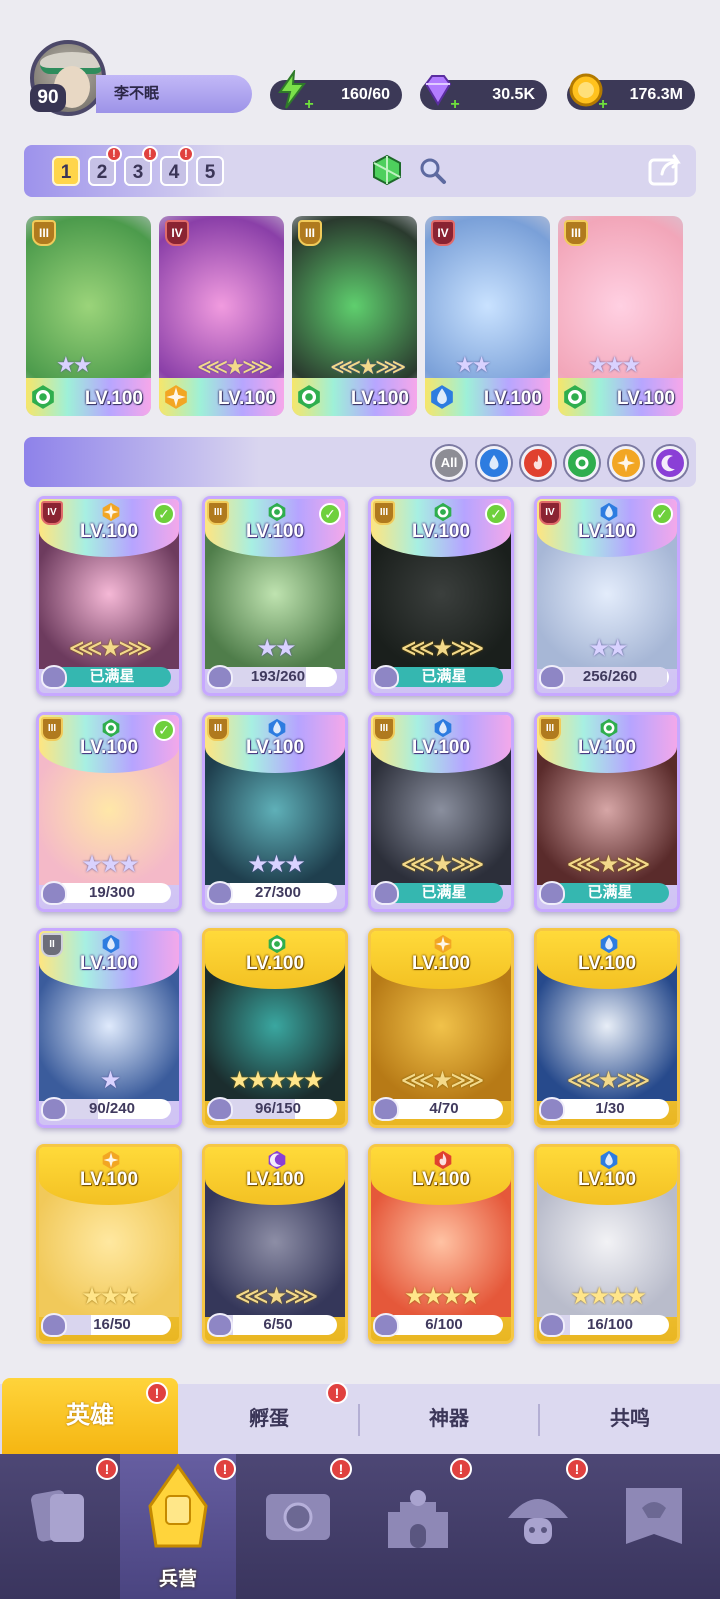 This screenshot has height=1599, width=720. I want to click on filter-water-button, so click(494, 463).